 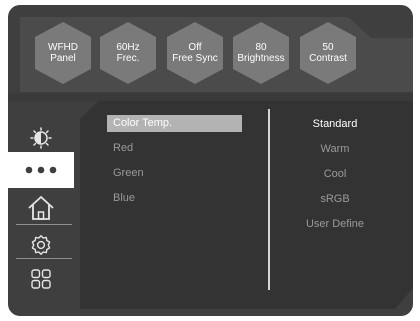 I want to click on sidebar-item-apps, so click(x=41, y=279).